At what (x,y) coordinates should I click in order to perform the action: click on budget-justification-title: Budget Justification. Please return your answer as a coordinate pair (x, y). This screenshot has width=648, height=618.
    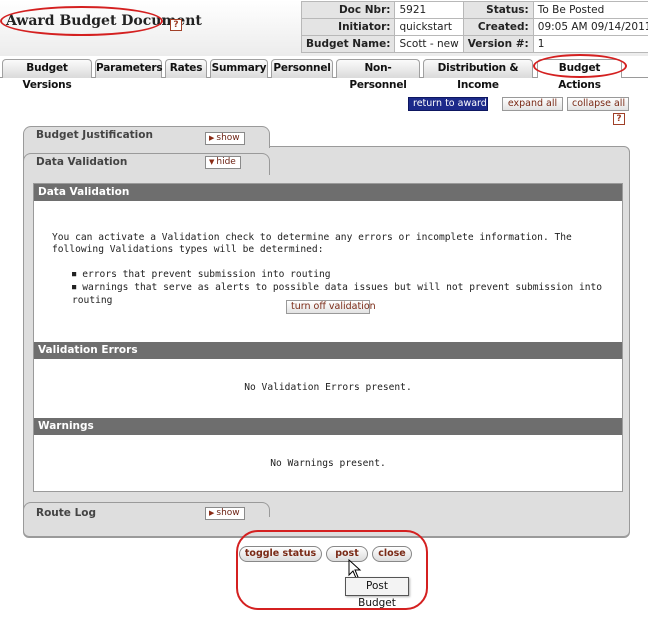
    Looking at the image, I should click on (94, 135).